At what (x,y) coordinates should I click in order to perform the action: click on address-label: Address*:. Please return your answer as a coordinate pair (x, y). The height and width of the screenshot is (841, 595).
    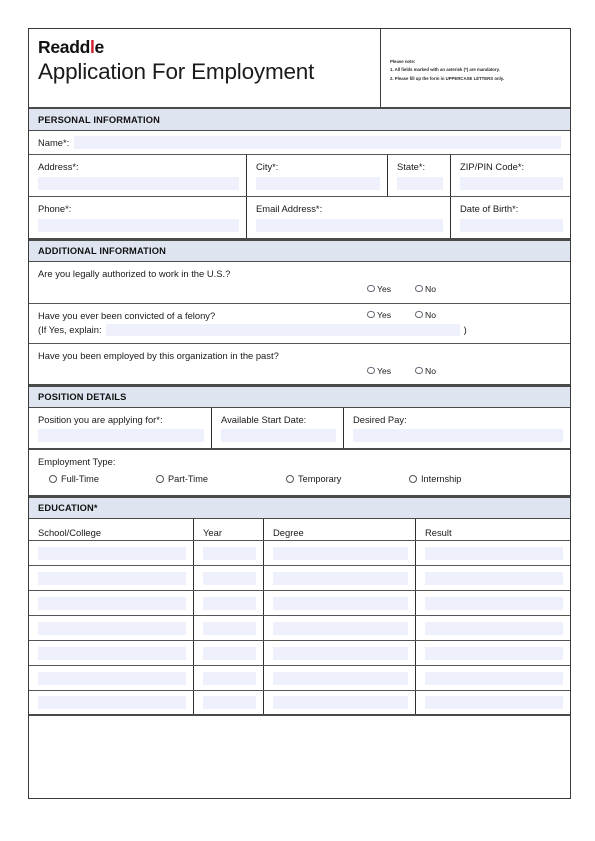
    Looking at the image, I should click on (58, 166).